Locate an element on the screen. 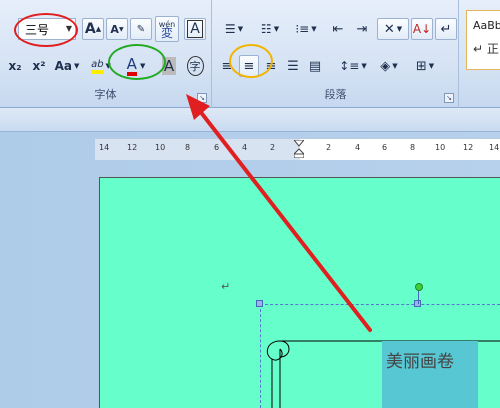  phonetic-char: 変 is located at coordinates (166, 33).